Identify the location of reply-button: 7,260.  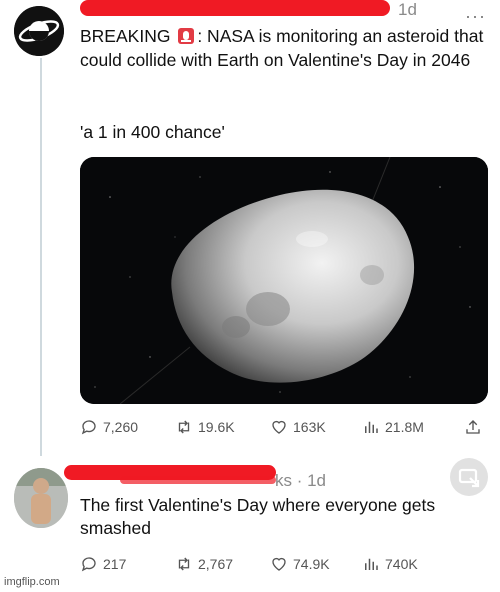
(109, 427).